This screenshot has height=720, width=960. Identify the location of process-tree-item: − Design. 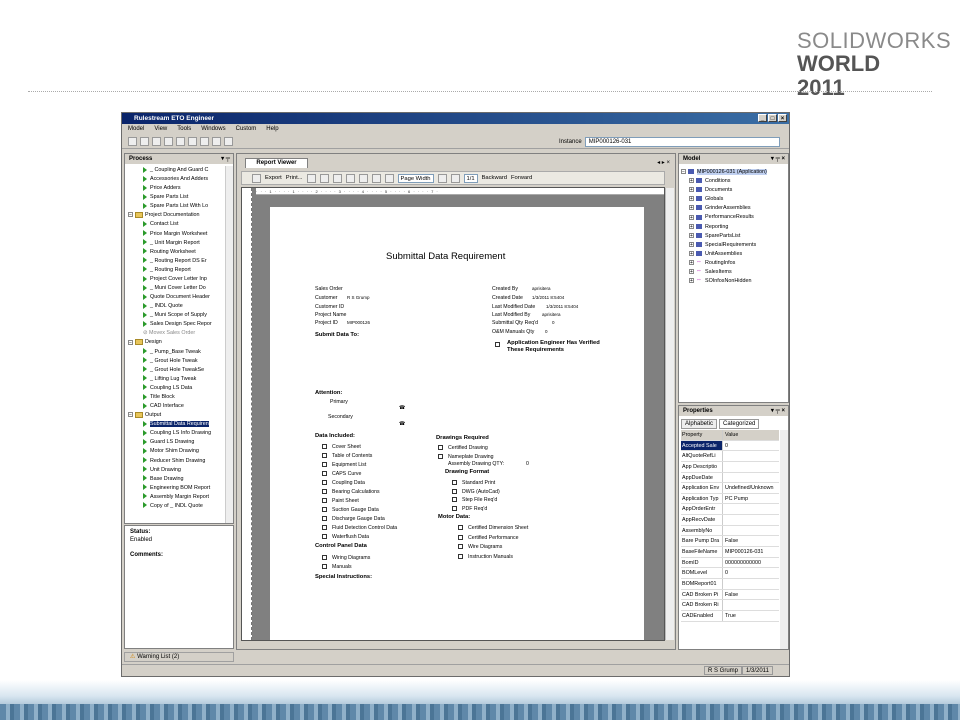
(176, 342).